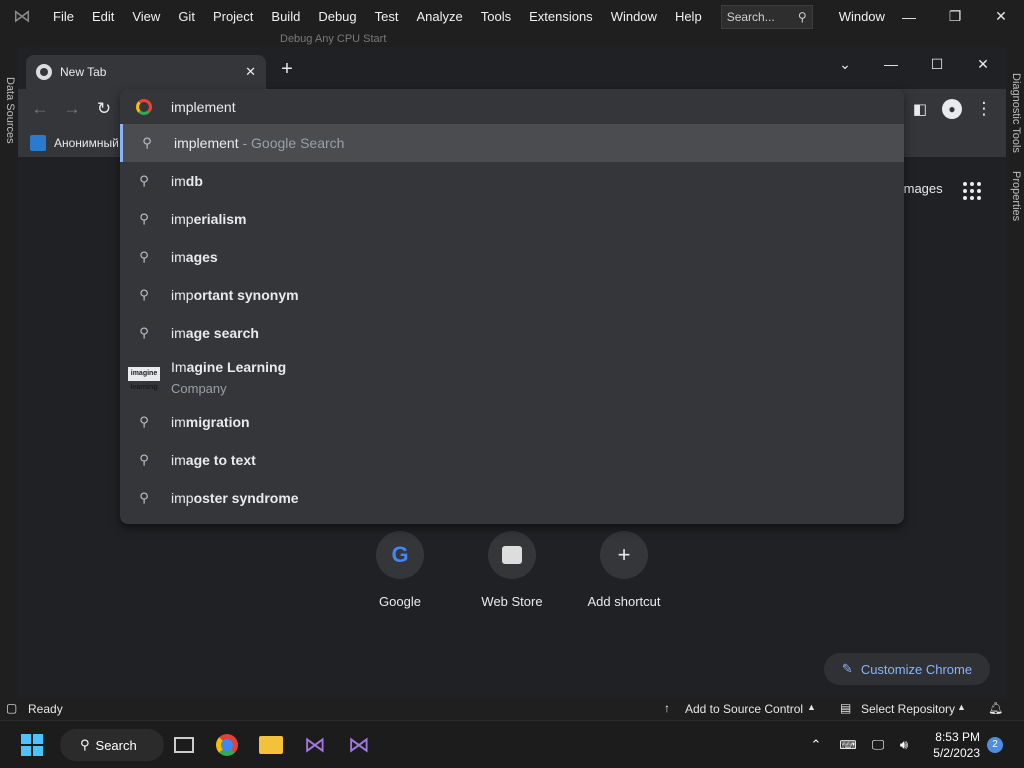 The width and height of the screenshot is (1024, 768). What do you see at coordinates (891, 64) in the screenshot?
I see `chrome-minimize-button: —` at bounding box center [891, 64].